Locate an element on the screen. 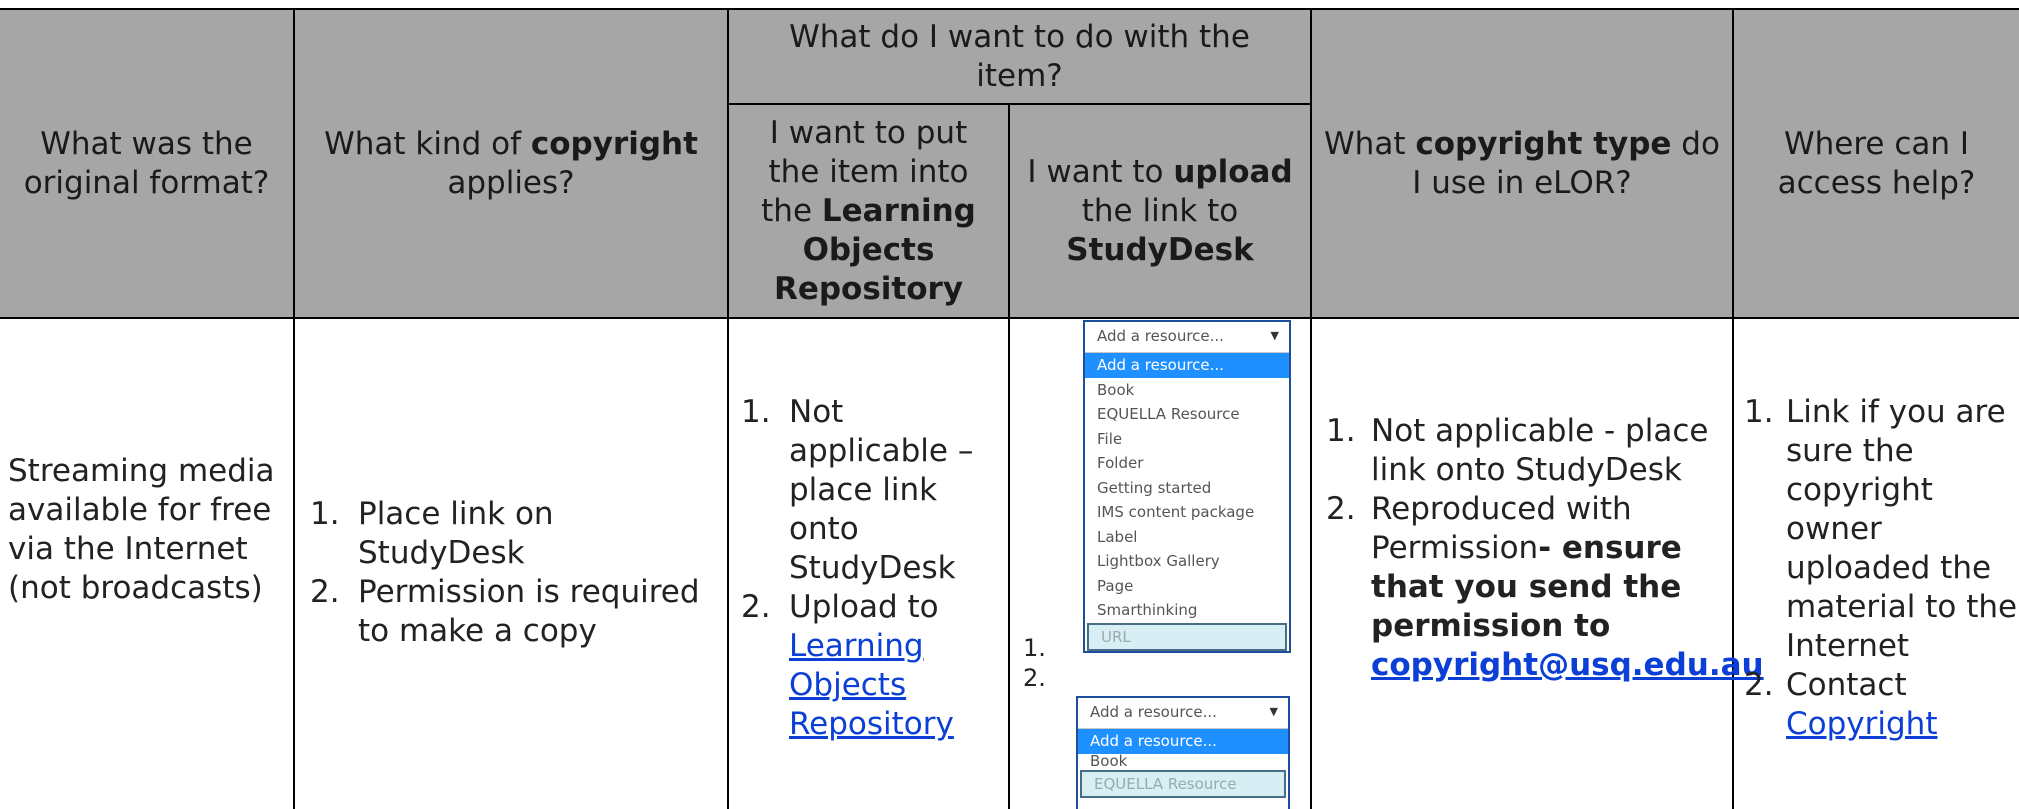  copyright-email-link: copyright@usq.edu.au is located at coordinates (1567, 665).